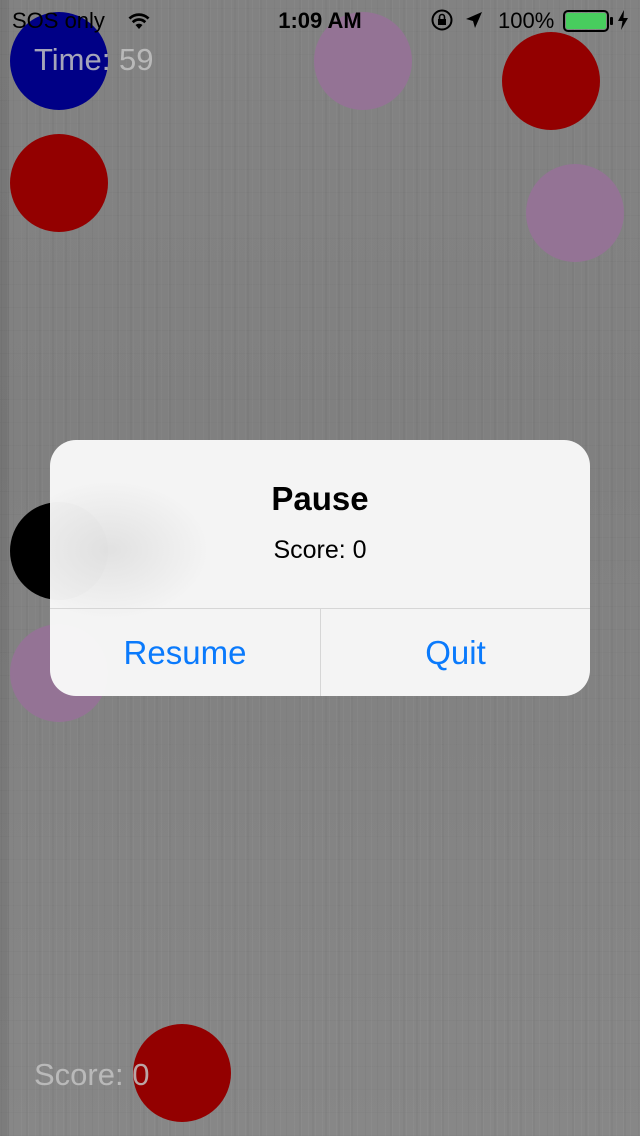 The height and width of the screenshot is (1136, 640). What do you see at coordinates (455, 652) in the screenshot?
I see `quit-button: Quit` at bounding box center [455, 652].